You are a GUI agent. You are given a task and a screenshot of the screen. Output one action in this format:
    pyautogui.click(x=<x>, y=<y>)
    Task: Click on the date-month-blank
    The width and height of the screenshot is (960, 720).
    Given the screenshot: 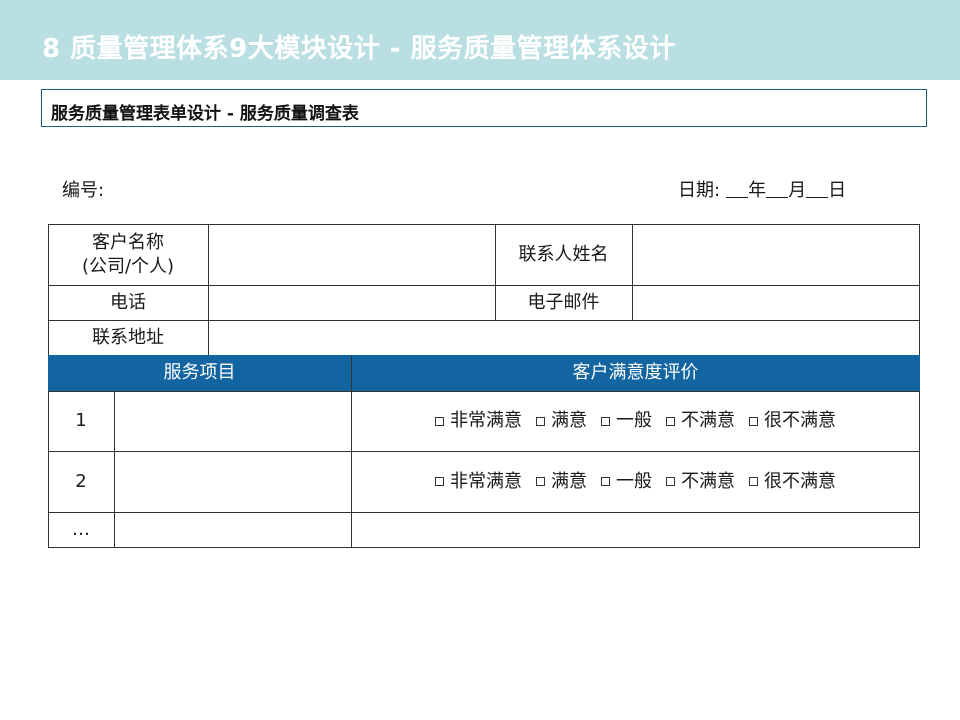 What is the action you would take?
    pyautogui.click(x=777, y=188)
    